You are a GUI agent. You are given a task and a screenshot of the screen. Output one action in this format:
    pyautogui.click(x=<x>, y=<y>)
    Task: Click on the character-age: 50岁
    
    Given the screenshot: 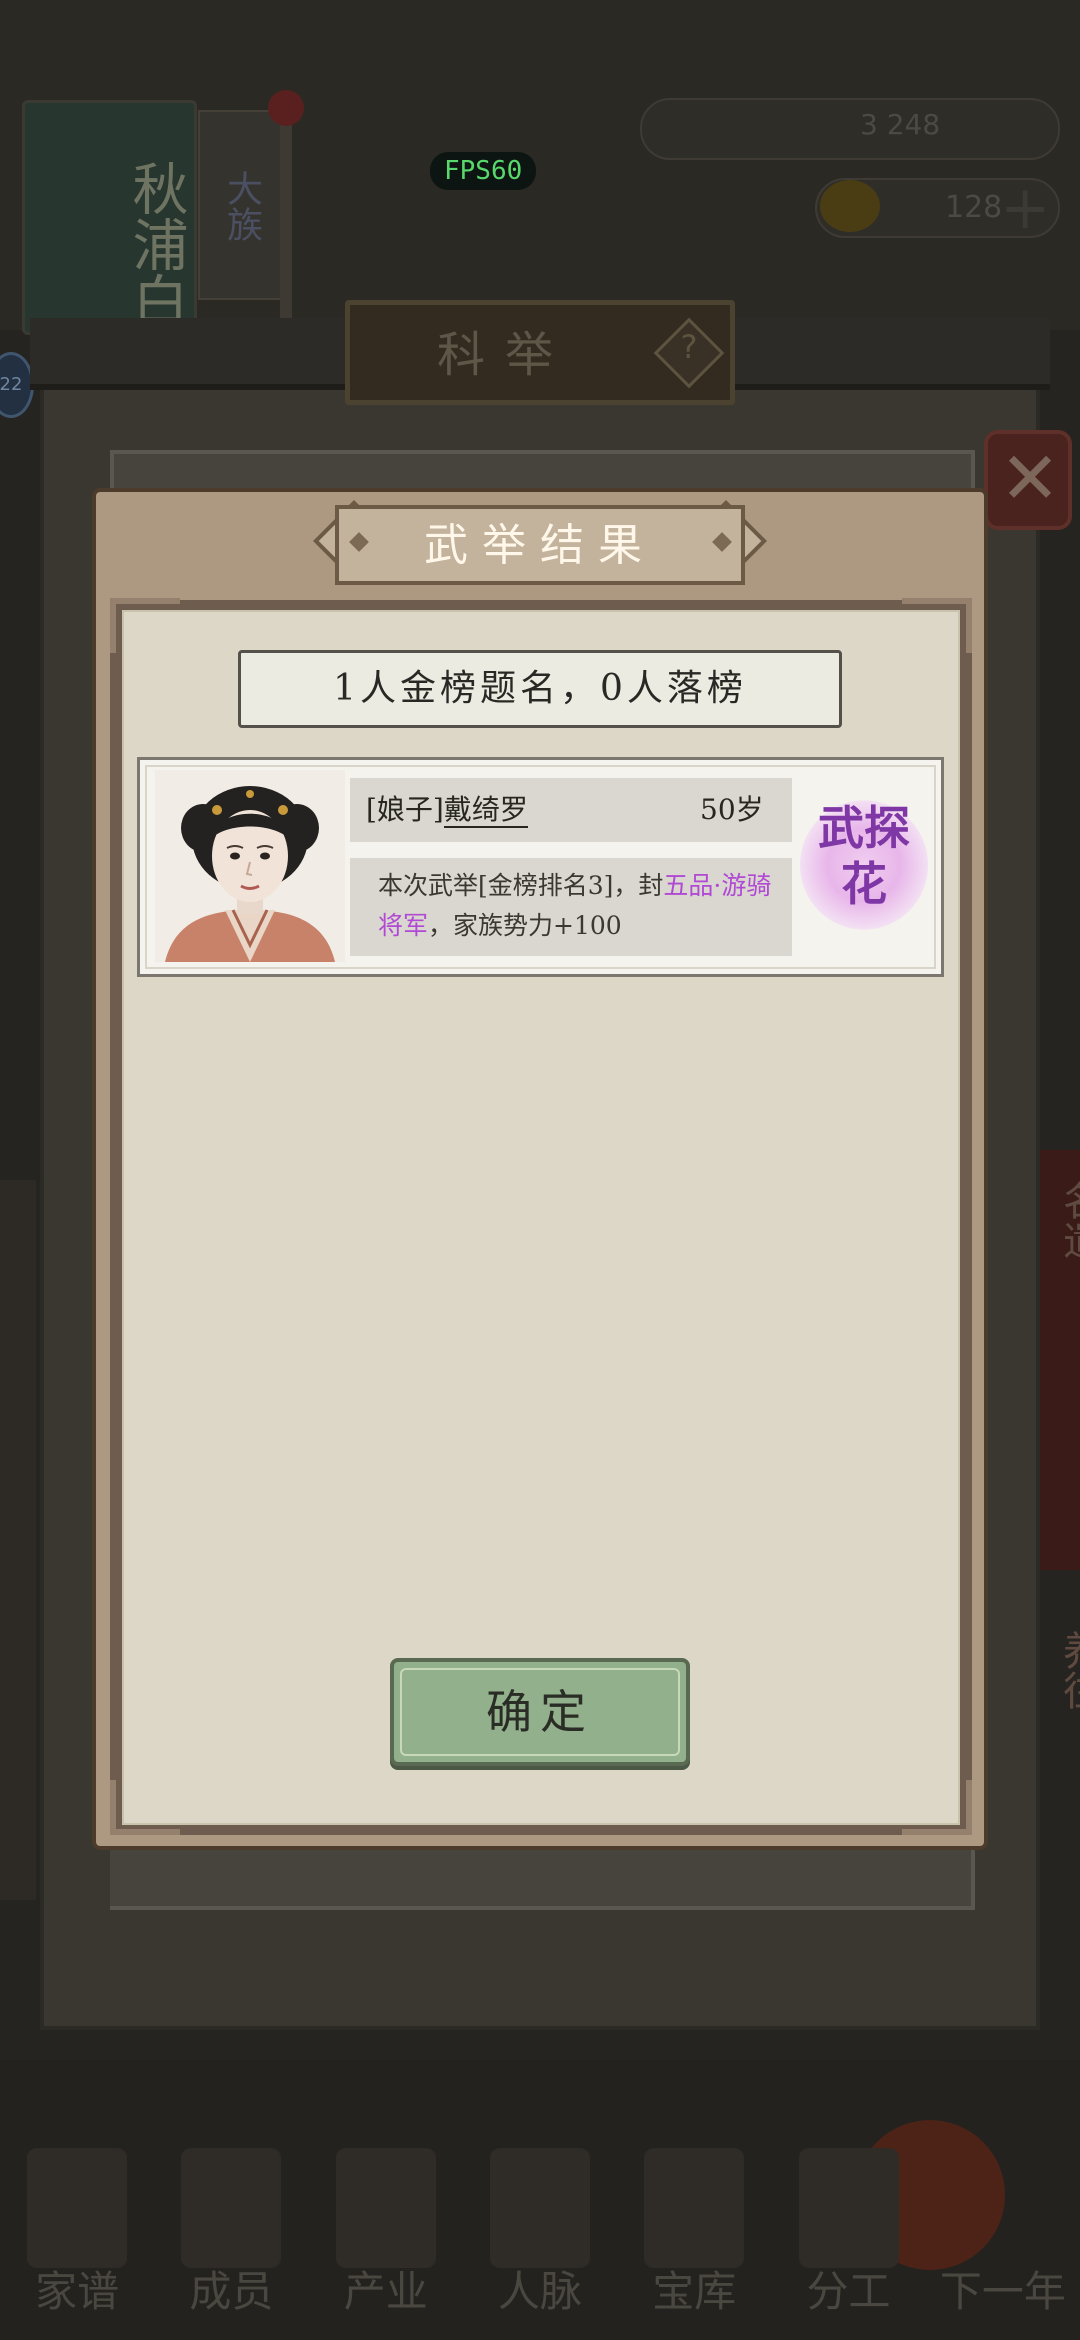 What is the action you would take?
    pyautogui.click(x=732, y=809)
    